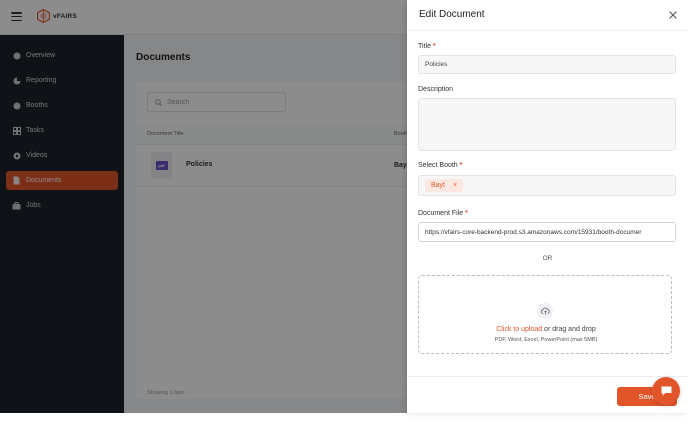 This screenshot has width=688, height=448. Describe the element at coordinates (452, 14) in the screenshot. I see `drawer-title: Edit Document` at that location.